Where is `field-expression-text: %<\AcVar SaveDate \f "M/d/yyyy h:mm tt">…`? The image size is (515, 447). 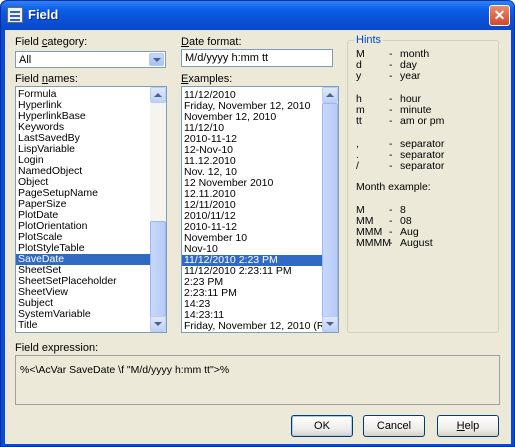 field-expression-text: %<\AcVar SaveDate \f "M/d/yyyy h:mm tt">… is located at coordinates (125, 370).